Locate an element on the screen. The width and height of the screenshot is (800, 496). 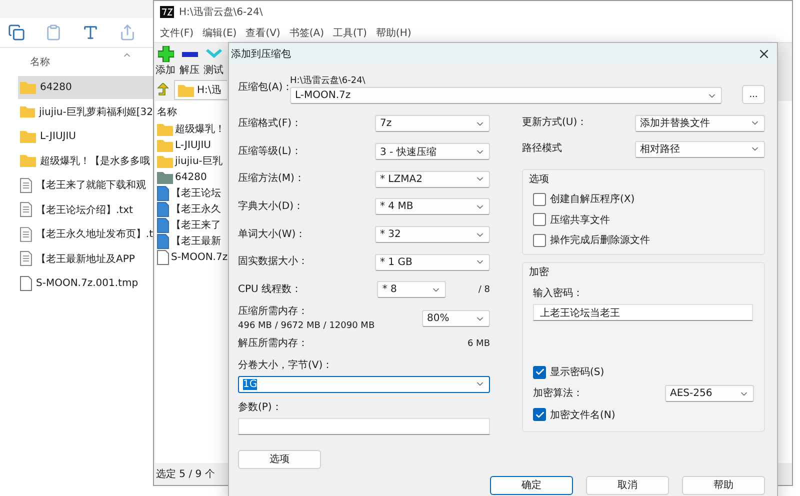
field-label: 固实数据大小： is located at coordinates (273, 262).